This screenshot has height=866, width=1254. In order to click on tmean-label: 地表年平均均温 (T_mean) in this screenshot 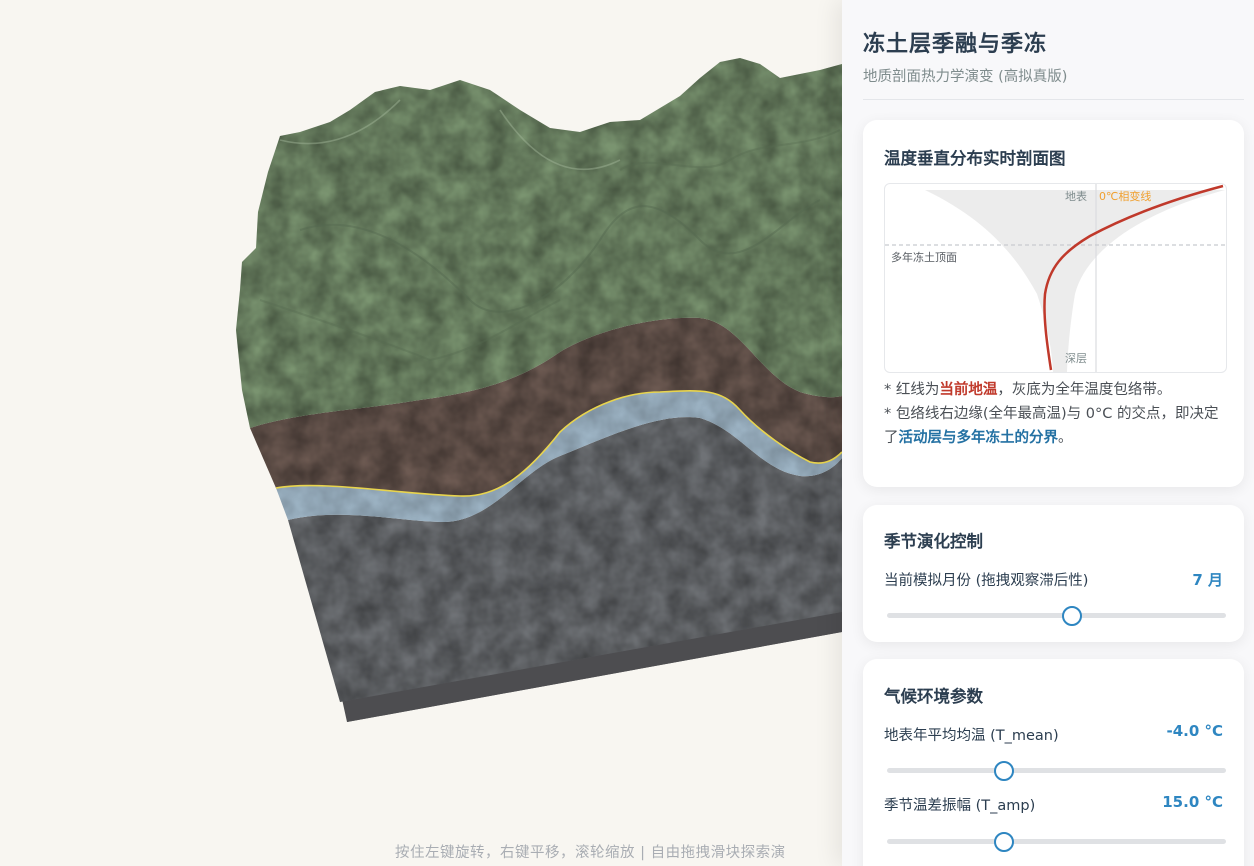, I will do `click(971, 736)`.